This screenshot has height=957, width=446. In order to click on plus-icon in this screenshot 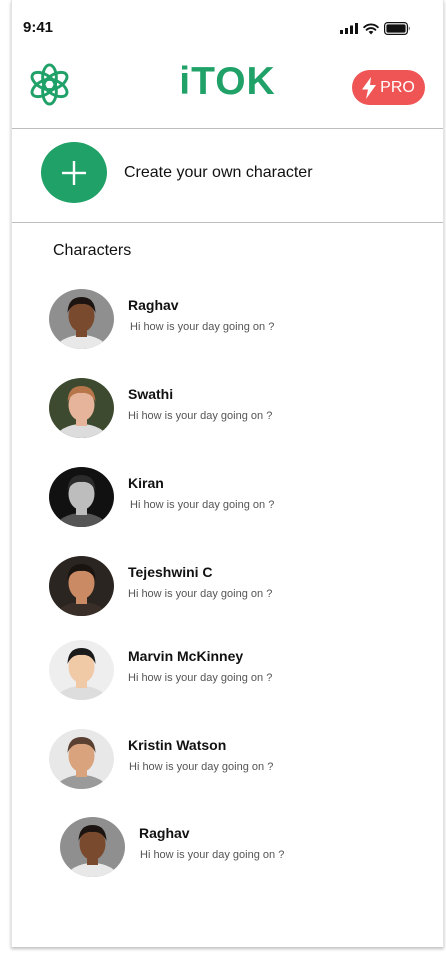, I will do `click(74, 172)`.